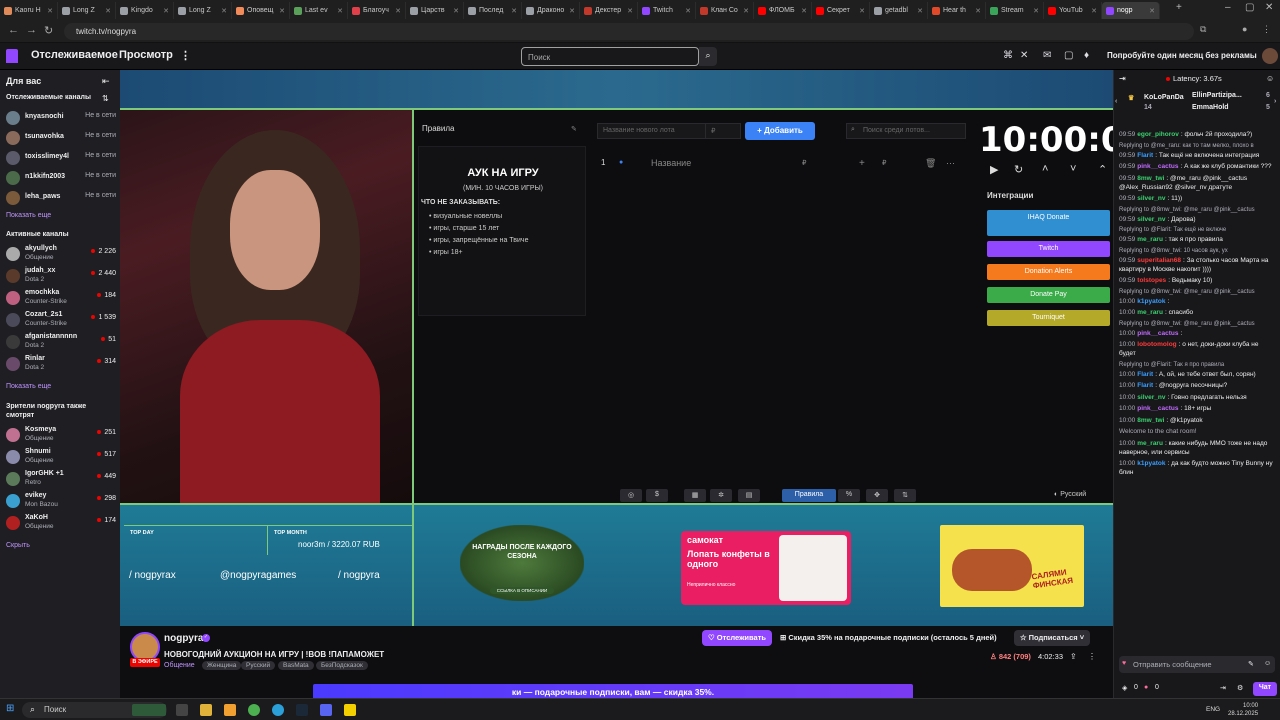 Image resolution: width=1280 pixels, height=720 pixels. What do you see at coordinates (61, 364) in the screenshot?
I see `sidebar-channel: Rinlar Dota 2 314` at bounding box center [61, 364].